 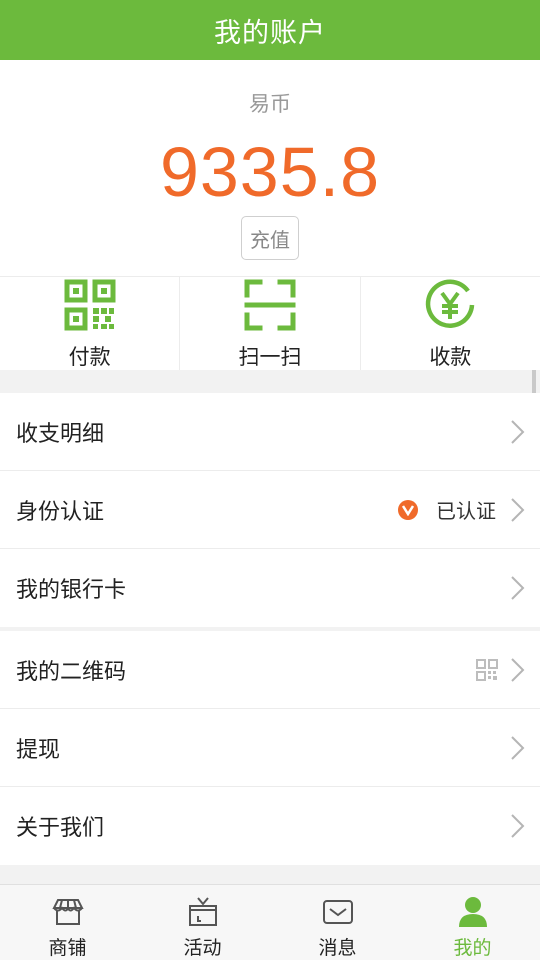 I want to click on header-bar: 我的账户, so click(x=270, y=30).